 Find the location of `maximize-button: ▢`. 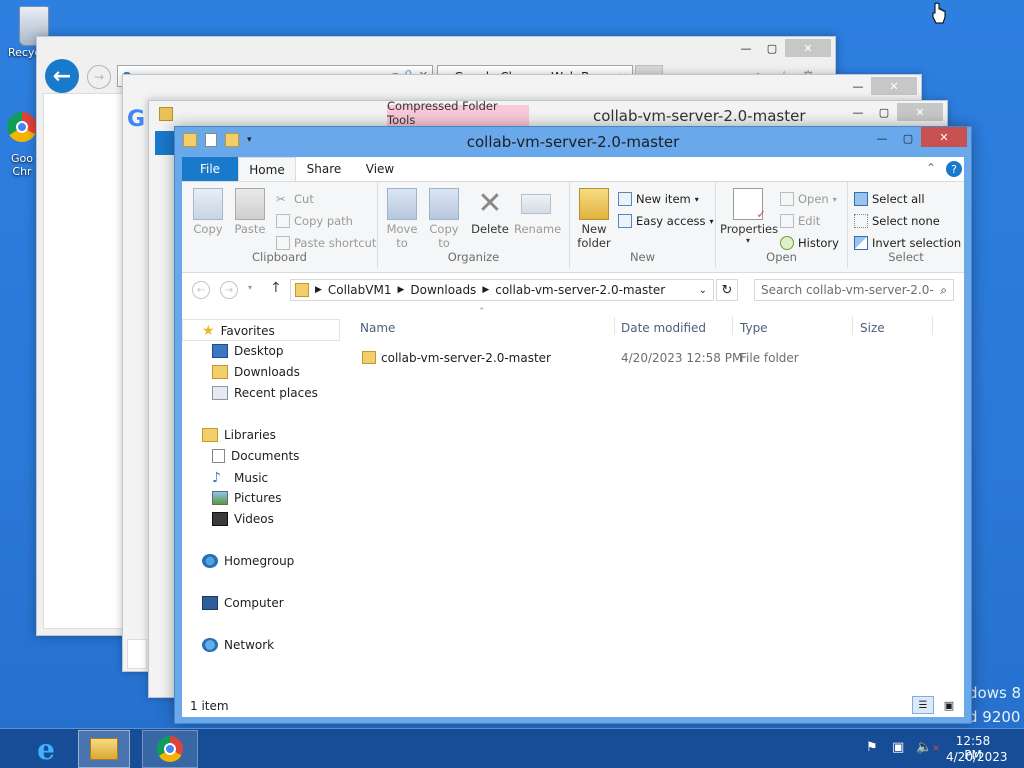

maximize-button: ▢ is located at coordinates (908, 138).